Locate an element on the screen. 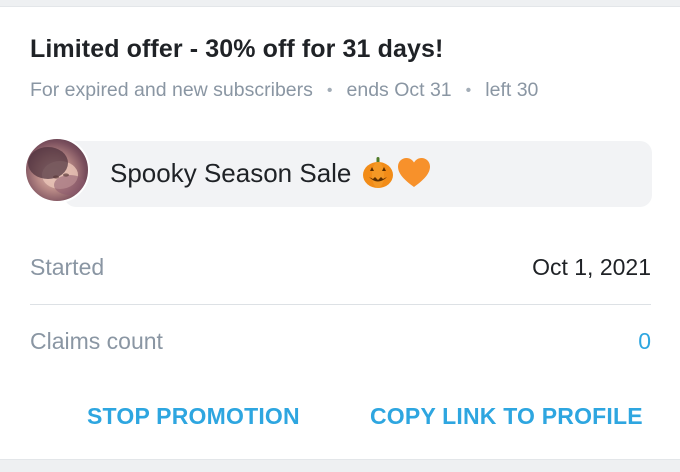 This screenshot has width=680, height=472. divider is located at coordinates (340, 304).